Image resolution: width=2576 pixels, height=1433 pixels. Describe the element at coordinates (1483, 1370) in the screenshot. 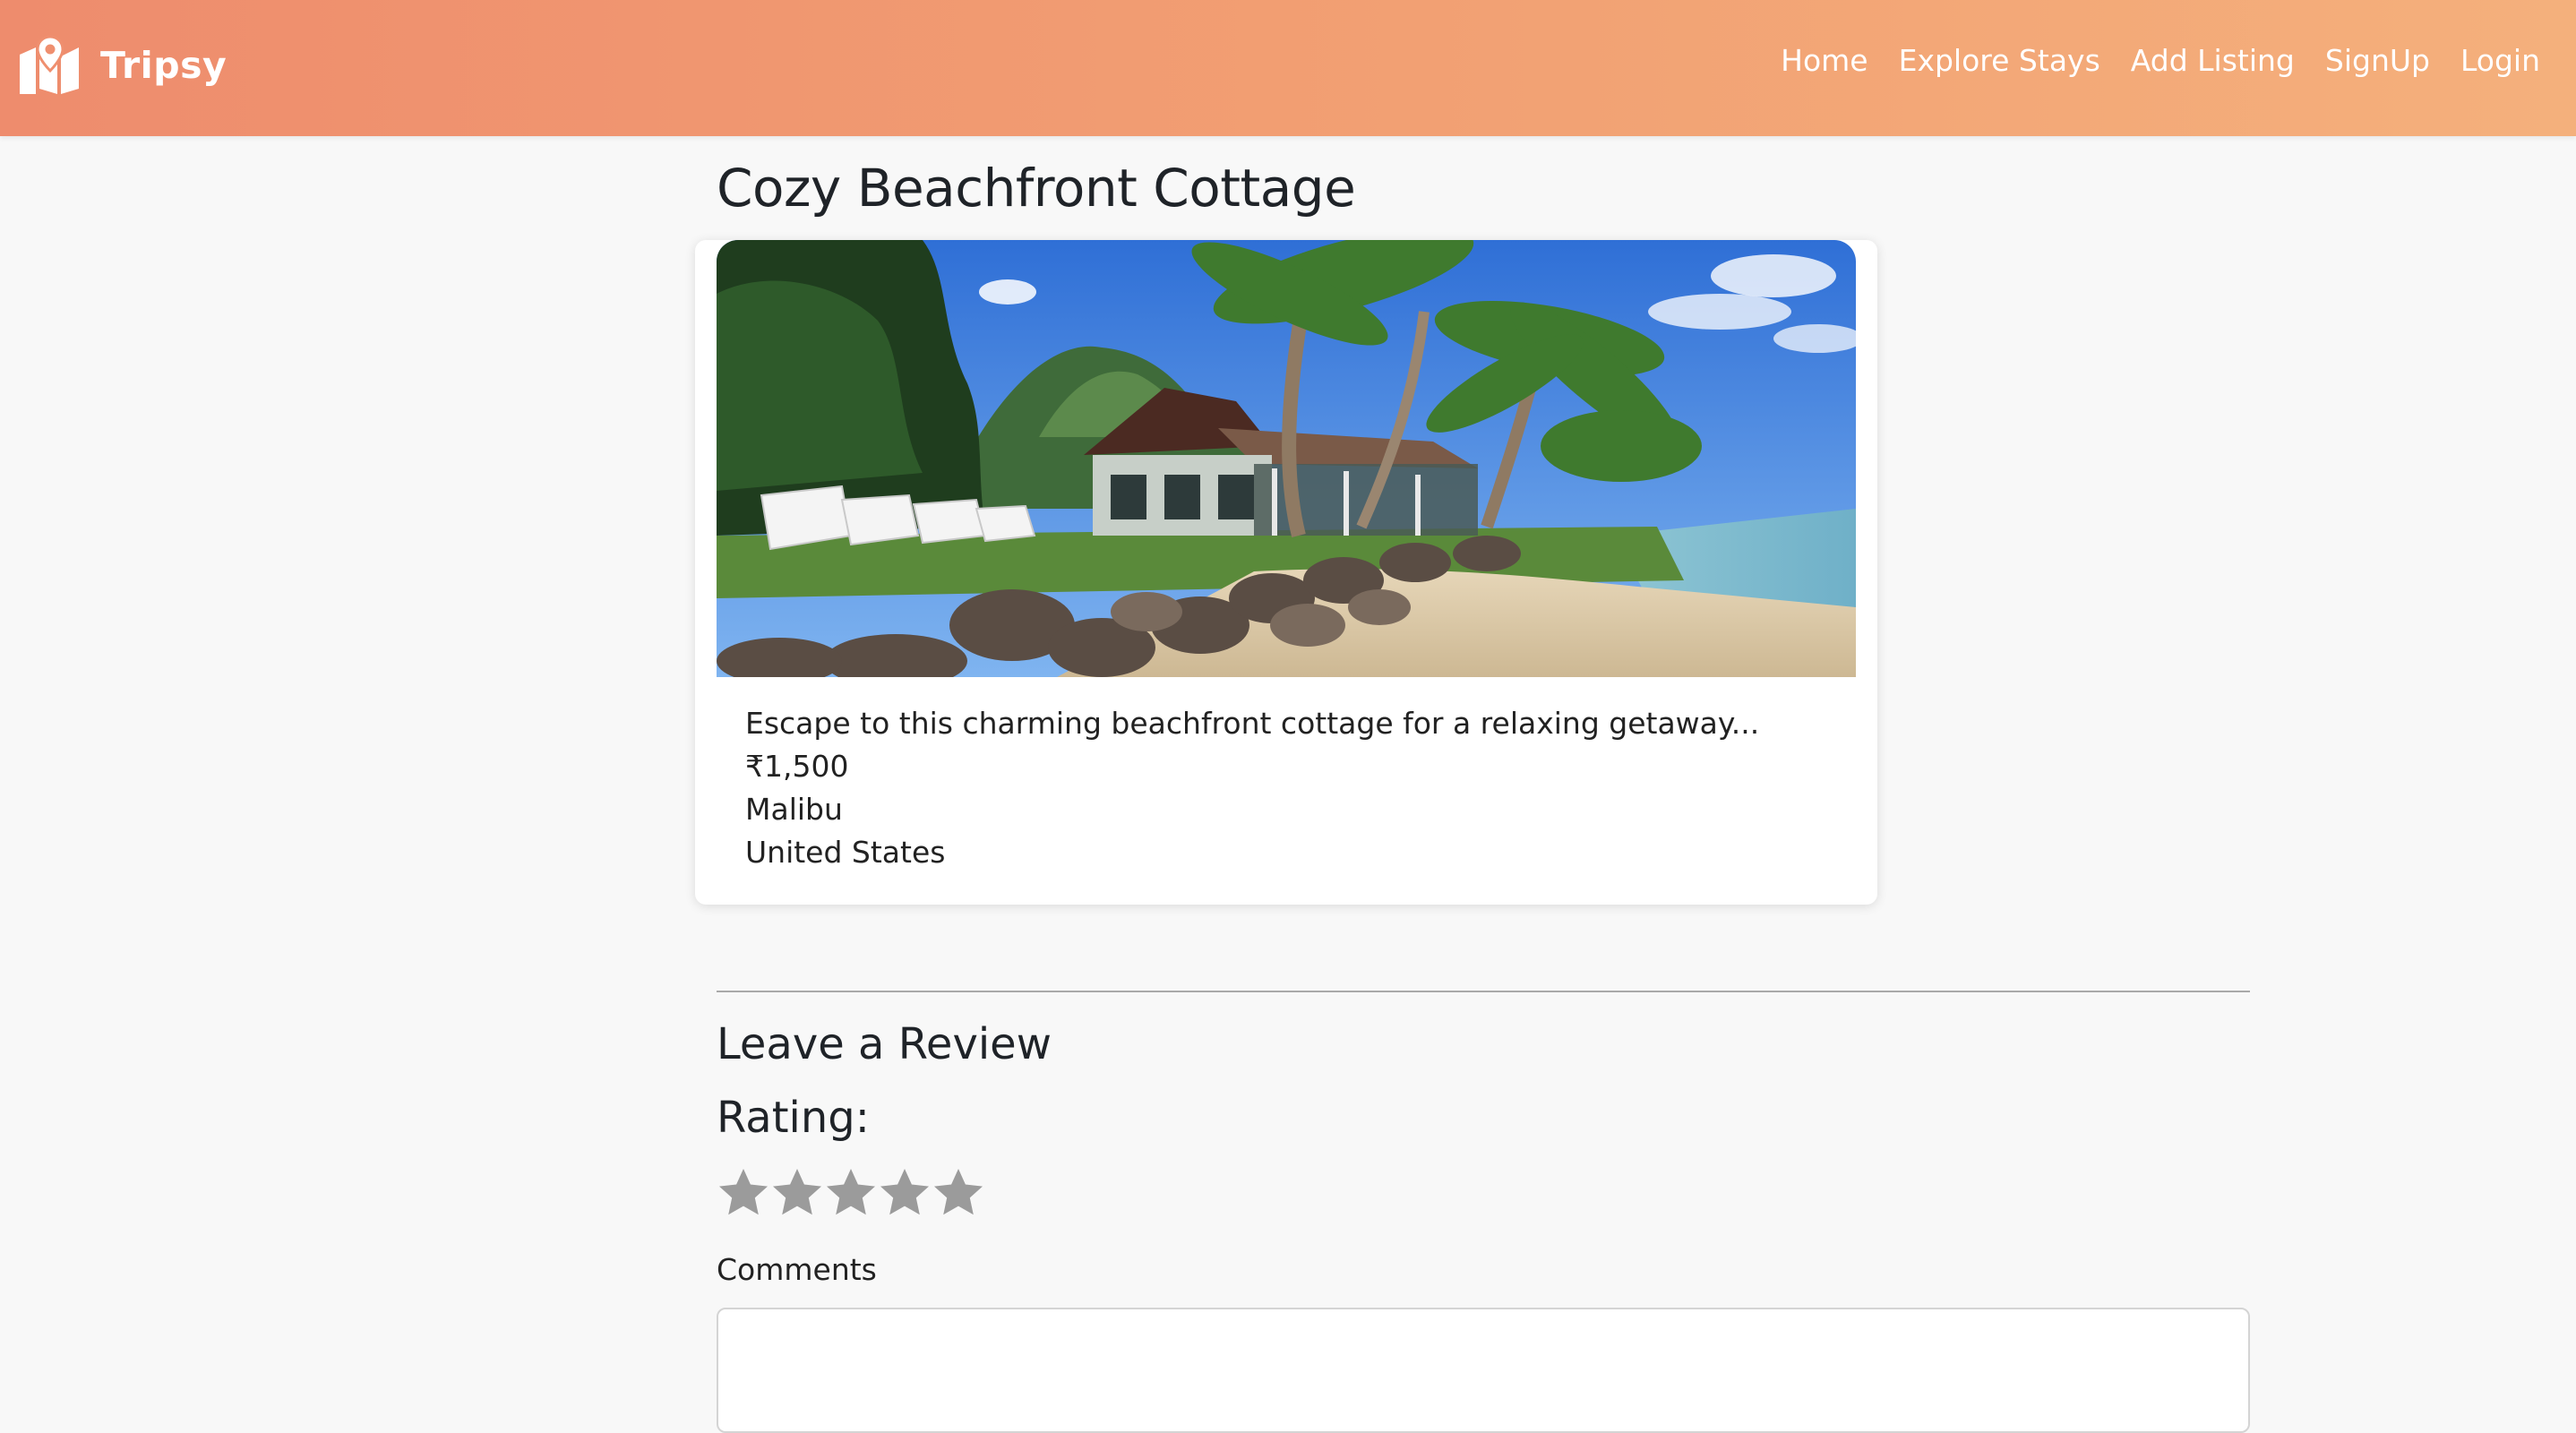

I see `comments-field` at that location.